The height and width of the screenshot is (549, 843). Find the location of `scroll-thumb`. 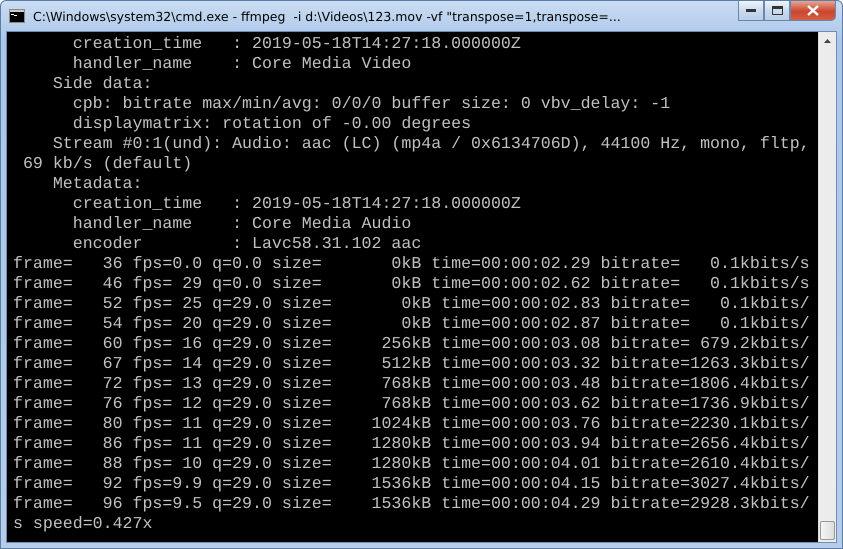

scroll-thumb is located at coordinates (827, 530).